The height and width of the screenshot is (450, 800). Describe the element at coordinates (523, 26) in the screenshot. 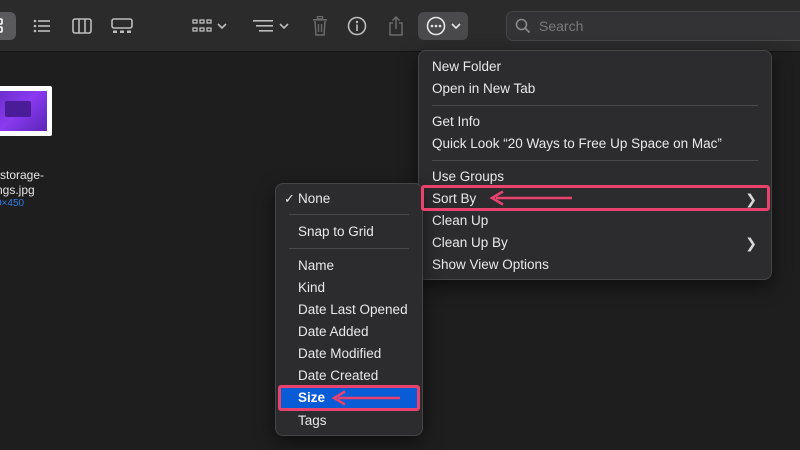

I see `search-icon` at that location.